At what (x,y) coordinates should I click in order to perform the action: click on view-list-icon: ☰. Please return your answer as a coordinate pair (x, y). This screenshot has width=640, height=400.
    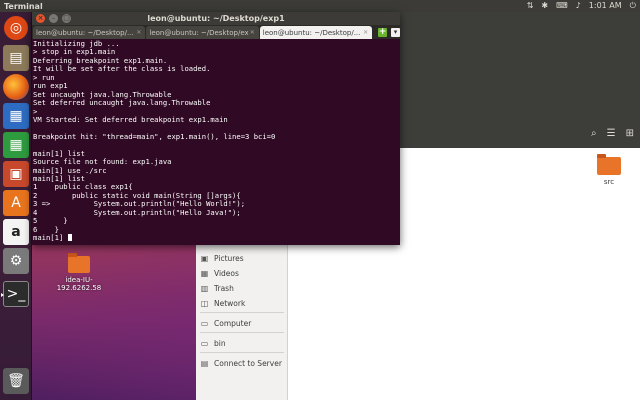
    Looking at the image, I should click on (611, 133).